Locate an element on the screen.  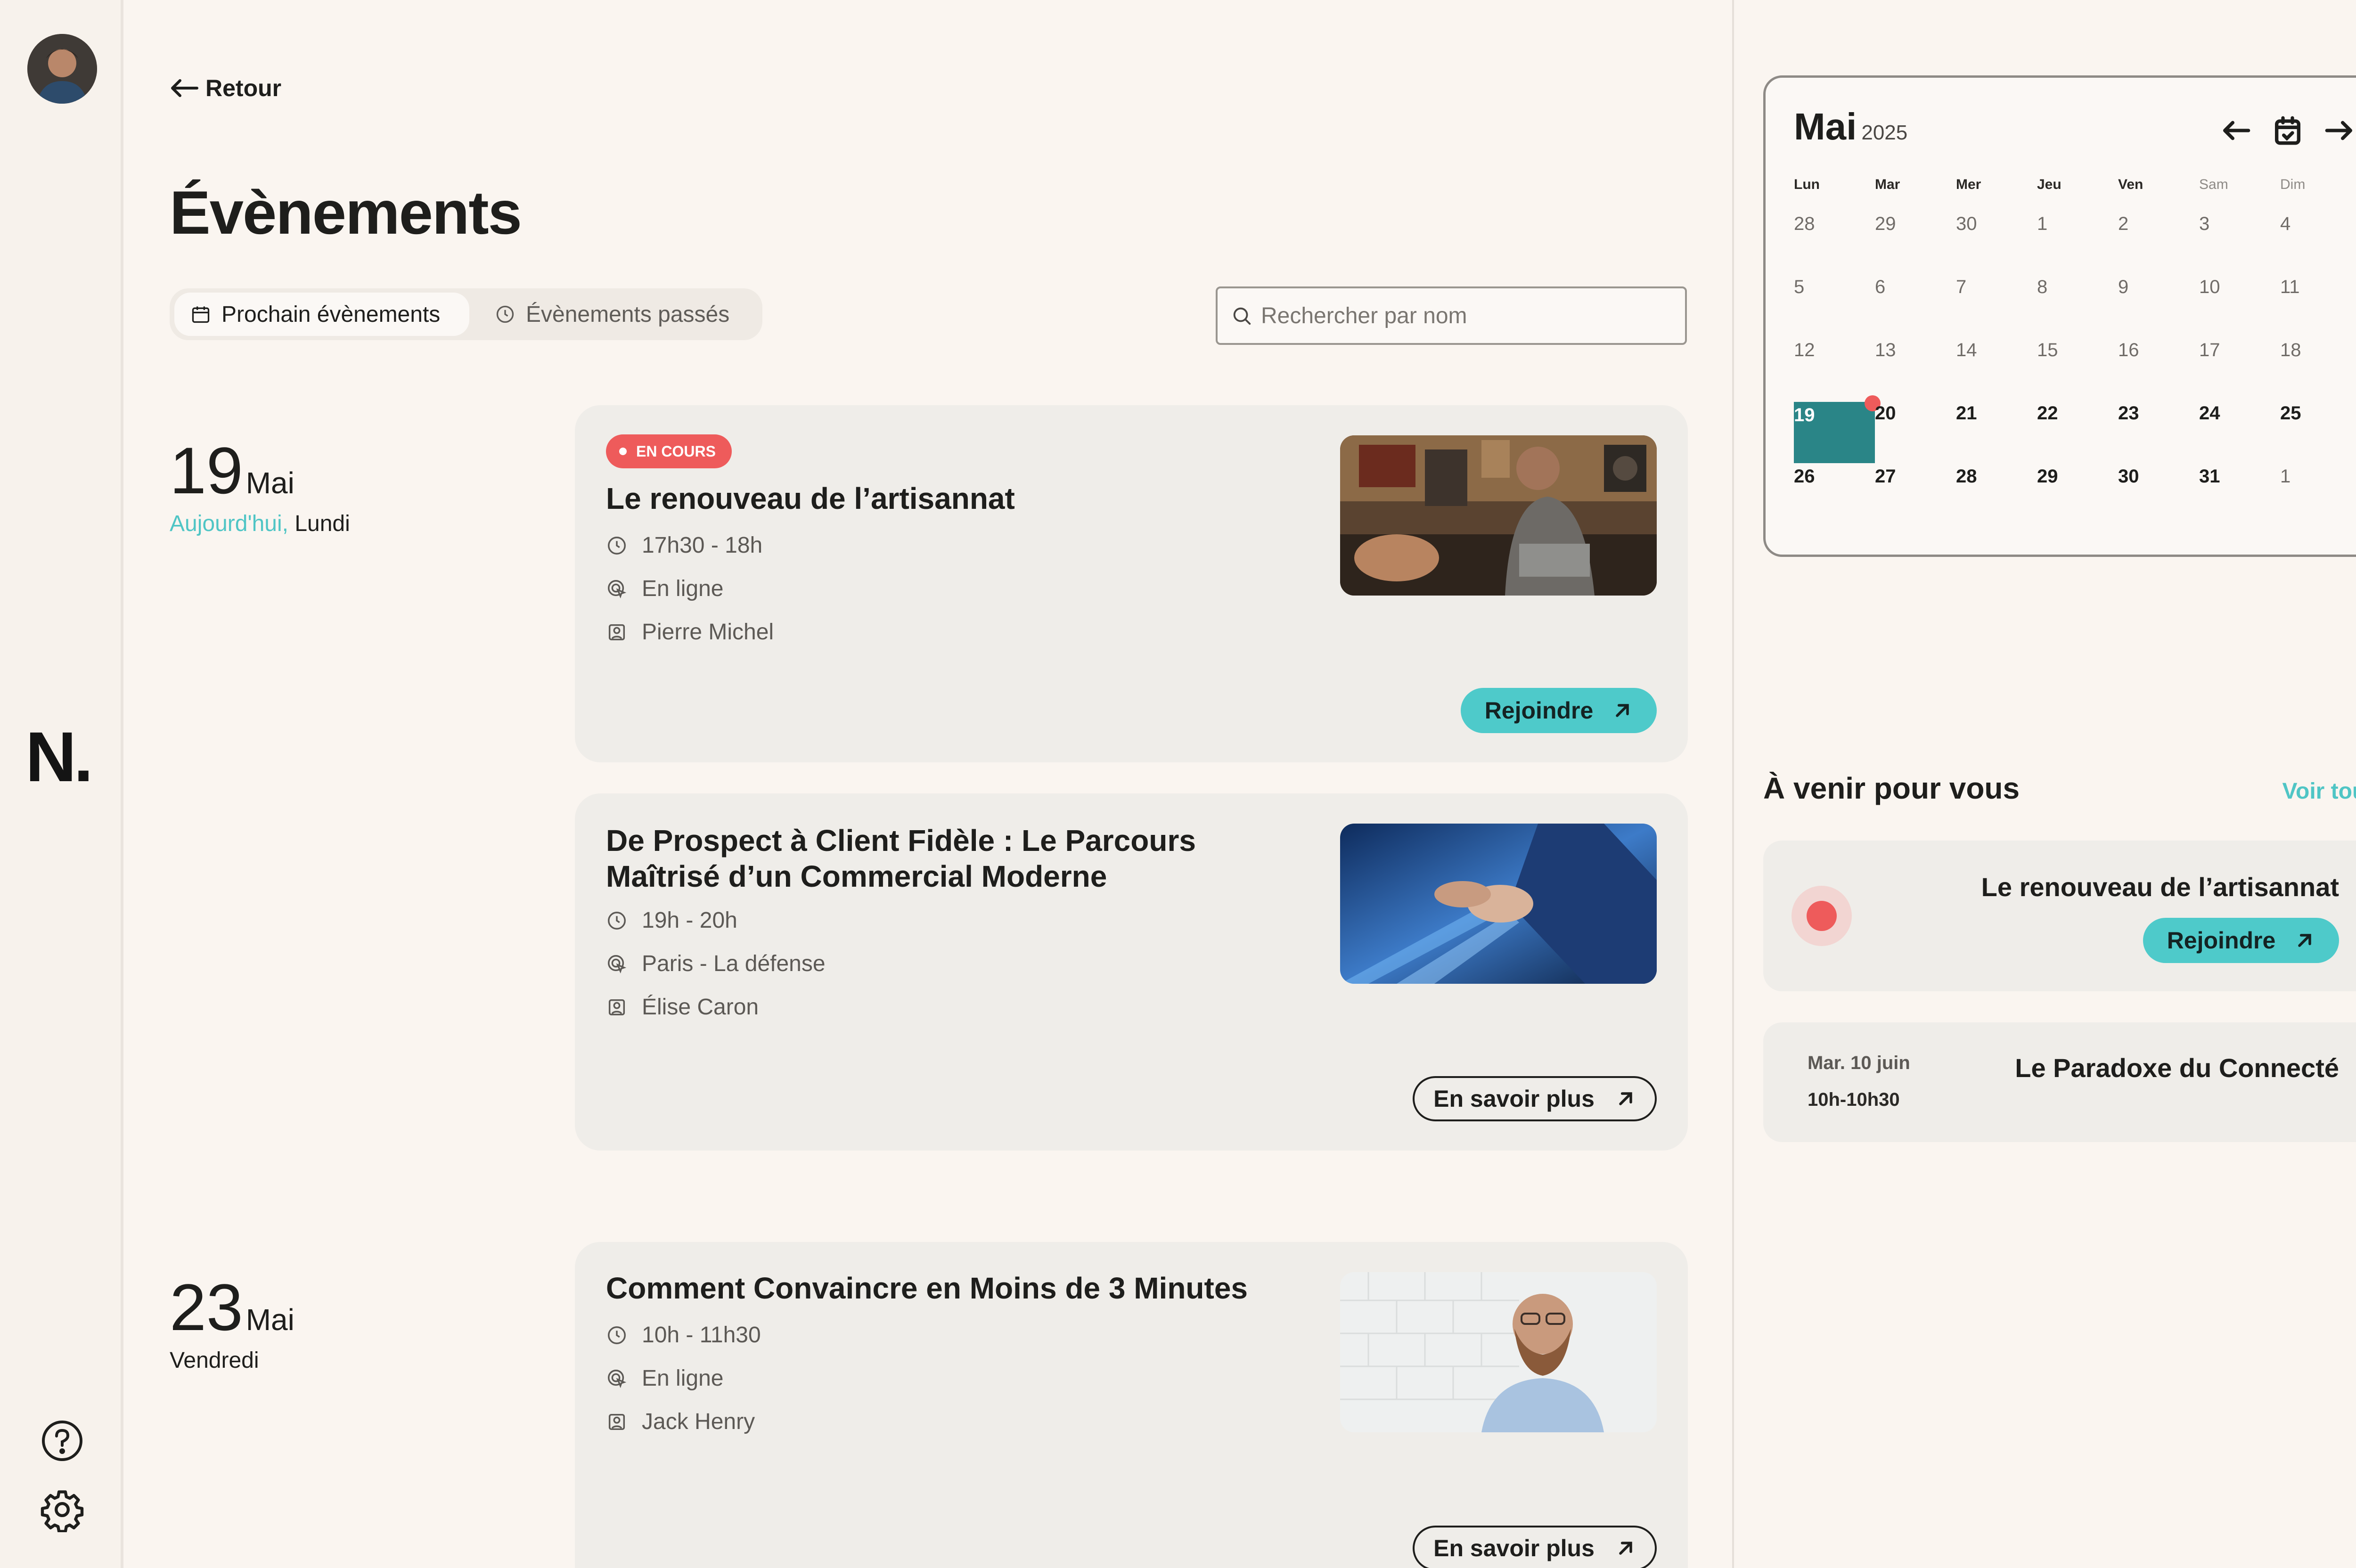
tab-upcoming-label: Prochain évènements is located at coordinates (331, 314).